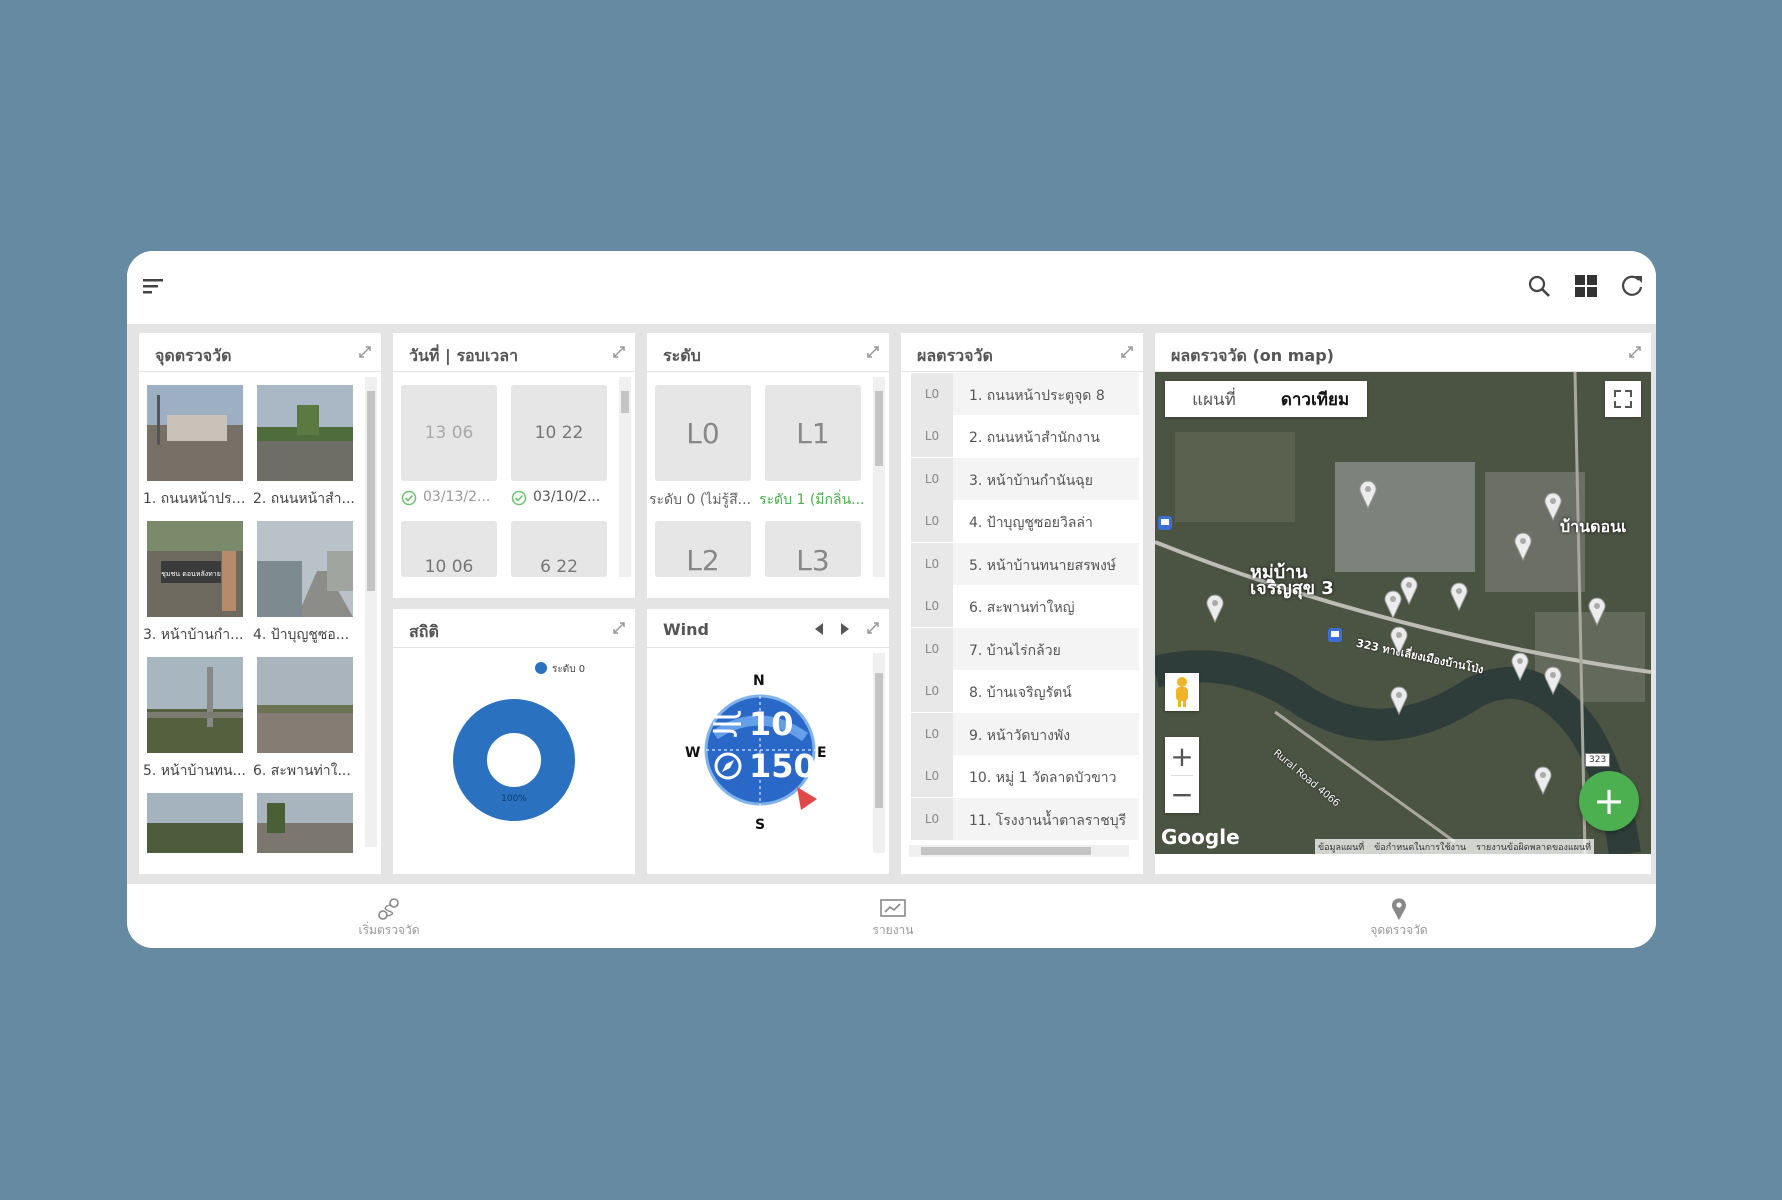 This screenshot has width=1782, height=1200. Describe the element at coordinates (1598, 760) in the screenshot. I see `route-badge: 323` at that location.